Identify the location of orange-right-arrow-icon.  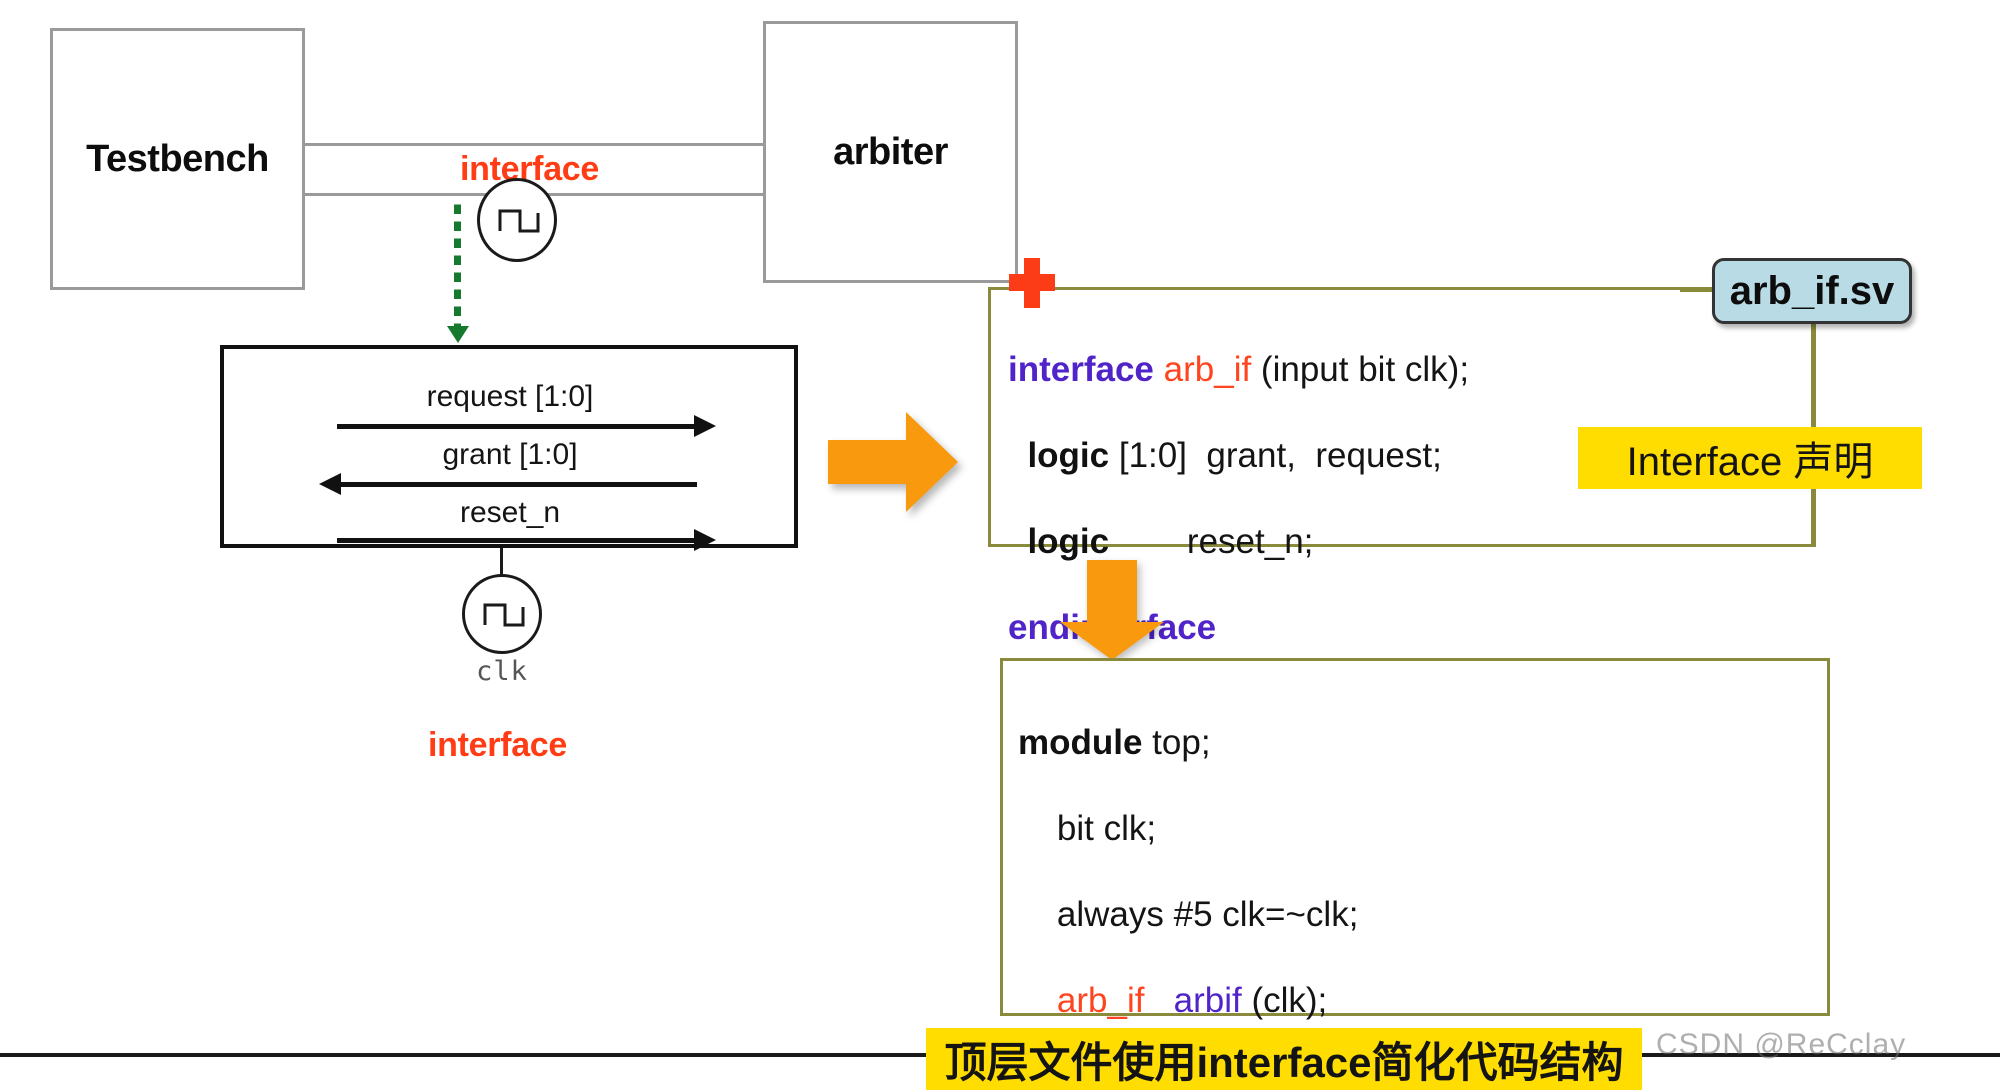
(893, 464).